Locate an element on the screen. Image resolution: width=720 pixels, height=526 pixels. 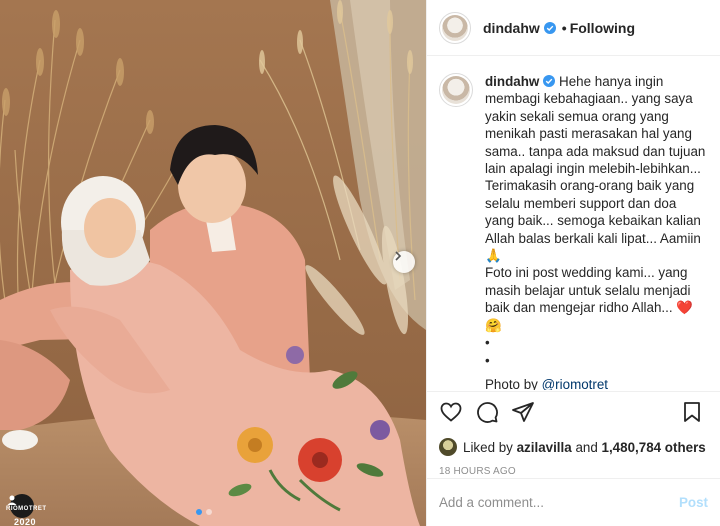
following-button: Following is located at coordinates (602, 28).